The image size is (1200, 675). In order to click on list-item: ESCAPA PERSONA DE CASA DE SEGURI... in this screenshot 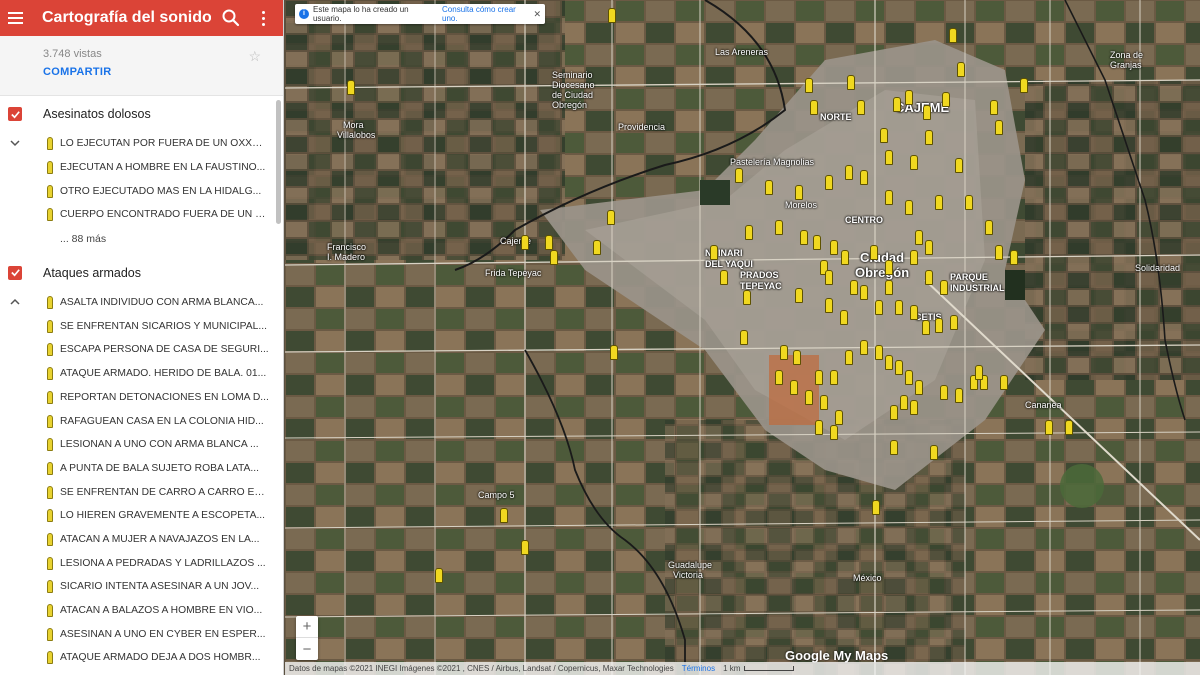, I will do `click(141, 350)`.